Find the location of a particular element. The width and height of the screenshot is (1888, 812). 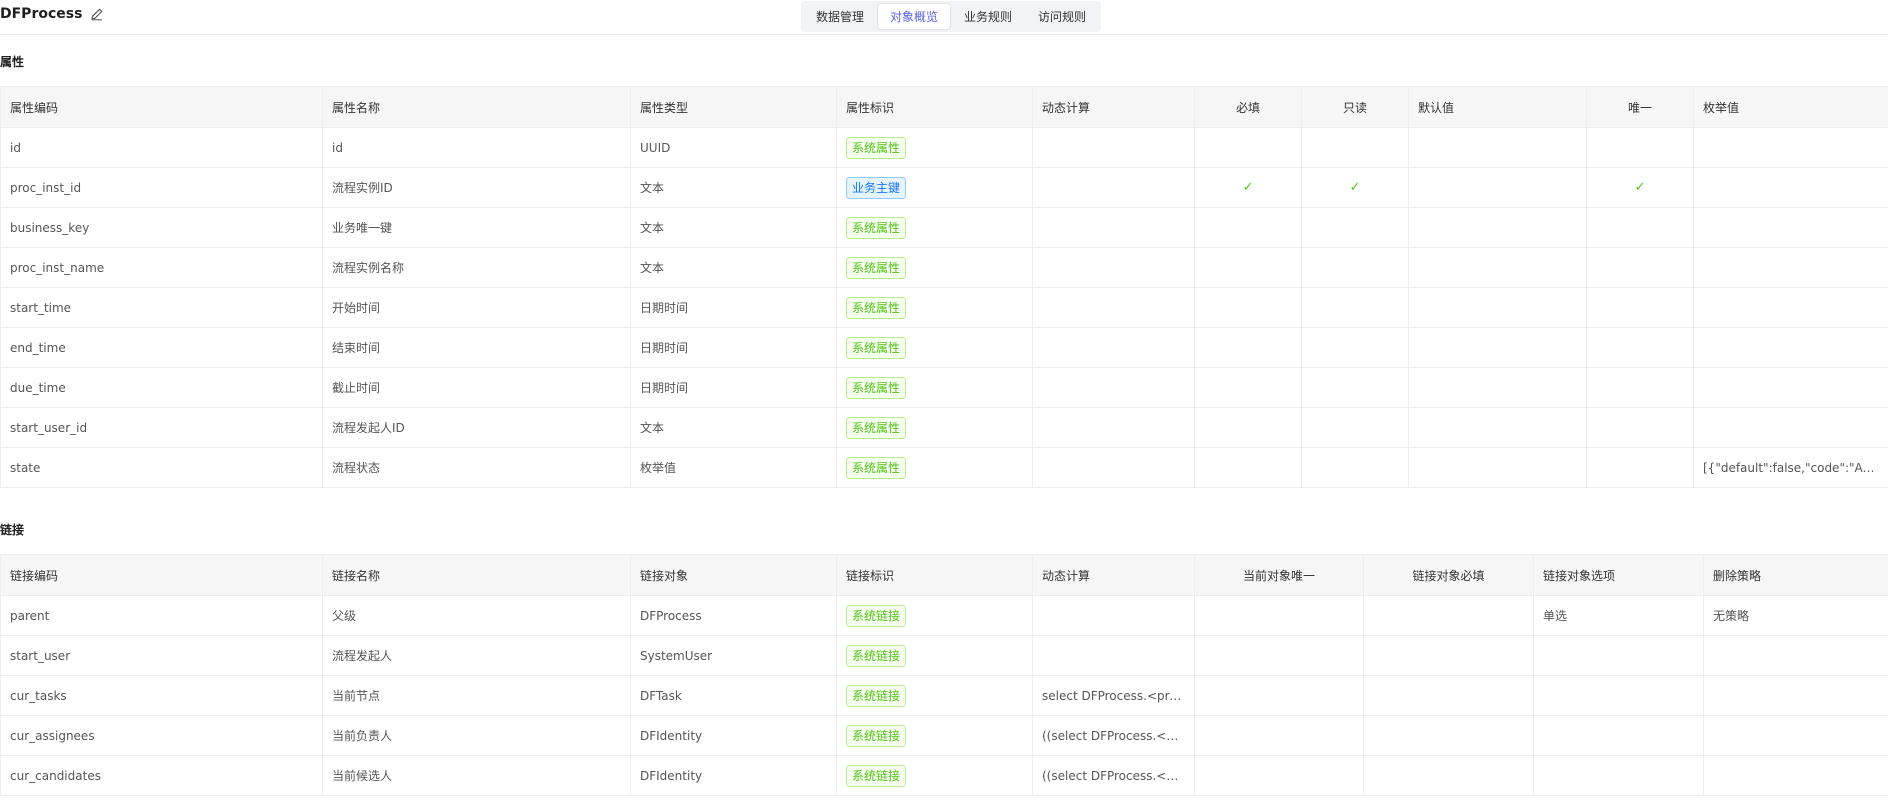

attribute-row: business_key 业务唯一键 文本 系统属性 is located at coordinates (944, 227).